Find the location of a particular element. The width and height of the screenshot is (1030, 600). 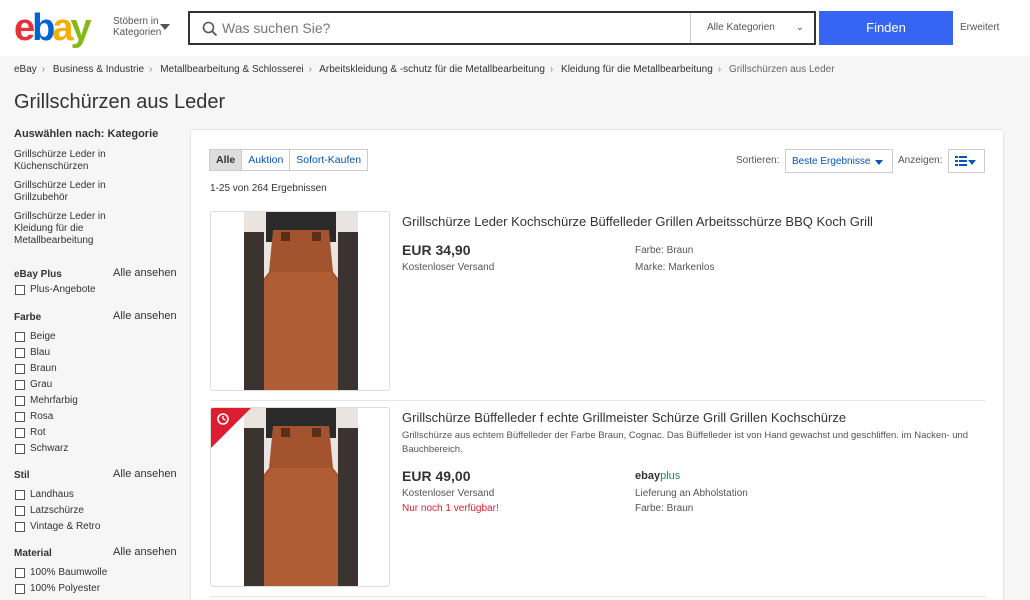

clock-ribbon-icon is located at coordinates (231, 428).